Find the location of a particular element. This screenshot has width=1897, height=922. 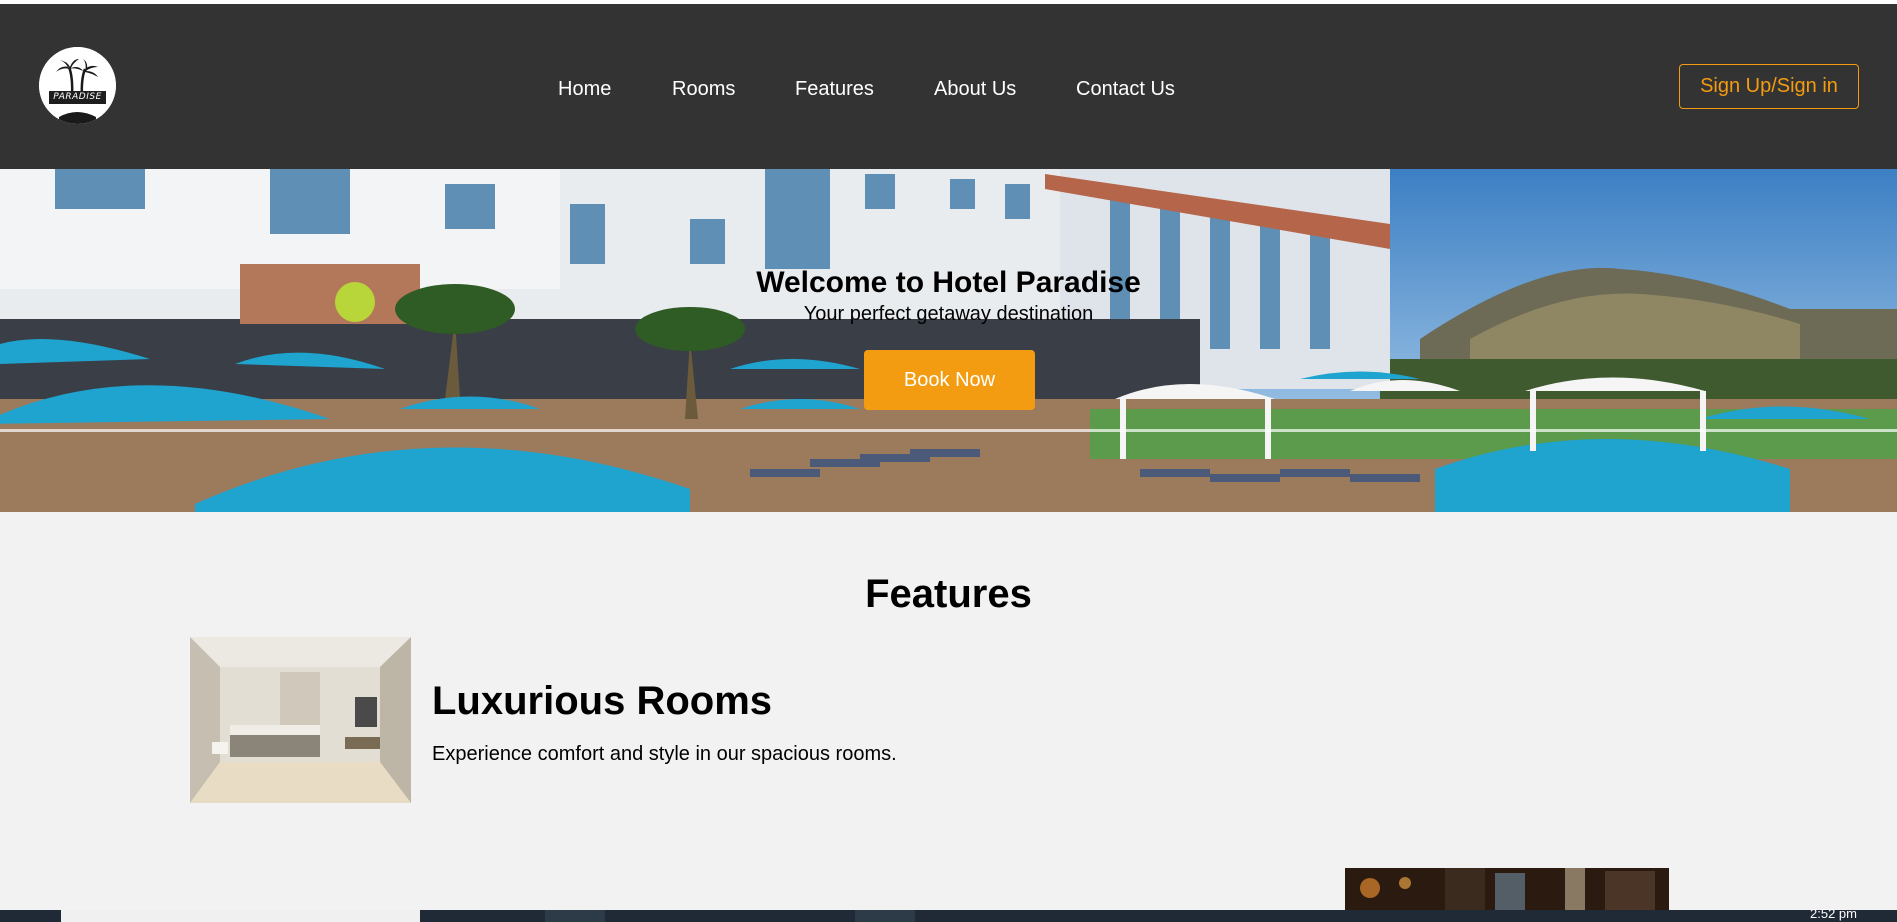

hero-title: Welcome to Hotel Paradise is located at coordinates (948, 282).